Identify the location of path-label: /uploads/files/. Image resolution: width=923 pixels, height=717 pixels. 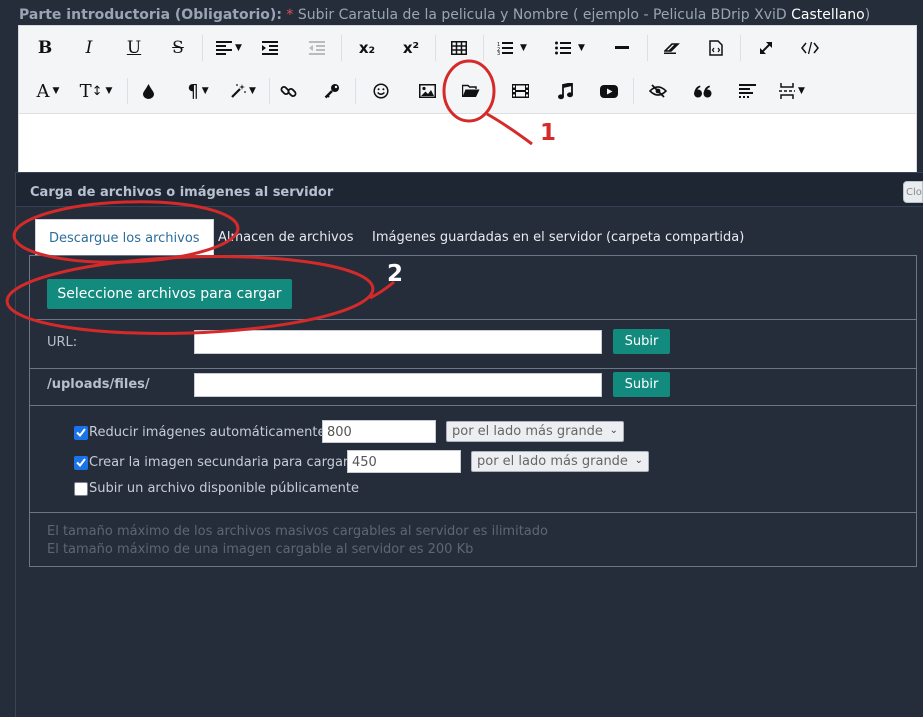
(98, 384).